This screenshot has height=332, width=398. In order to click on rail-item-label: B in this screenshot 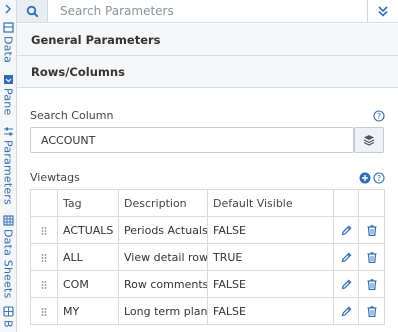, I will do `click(8, 324)`.